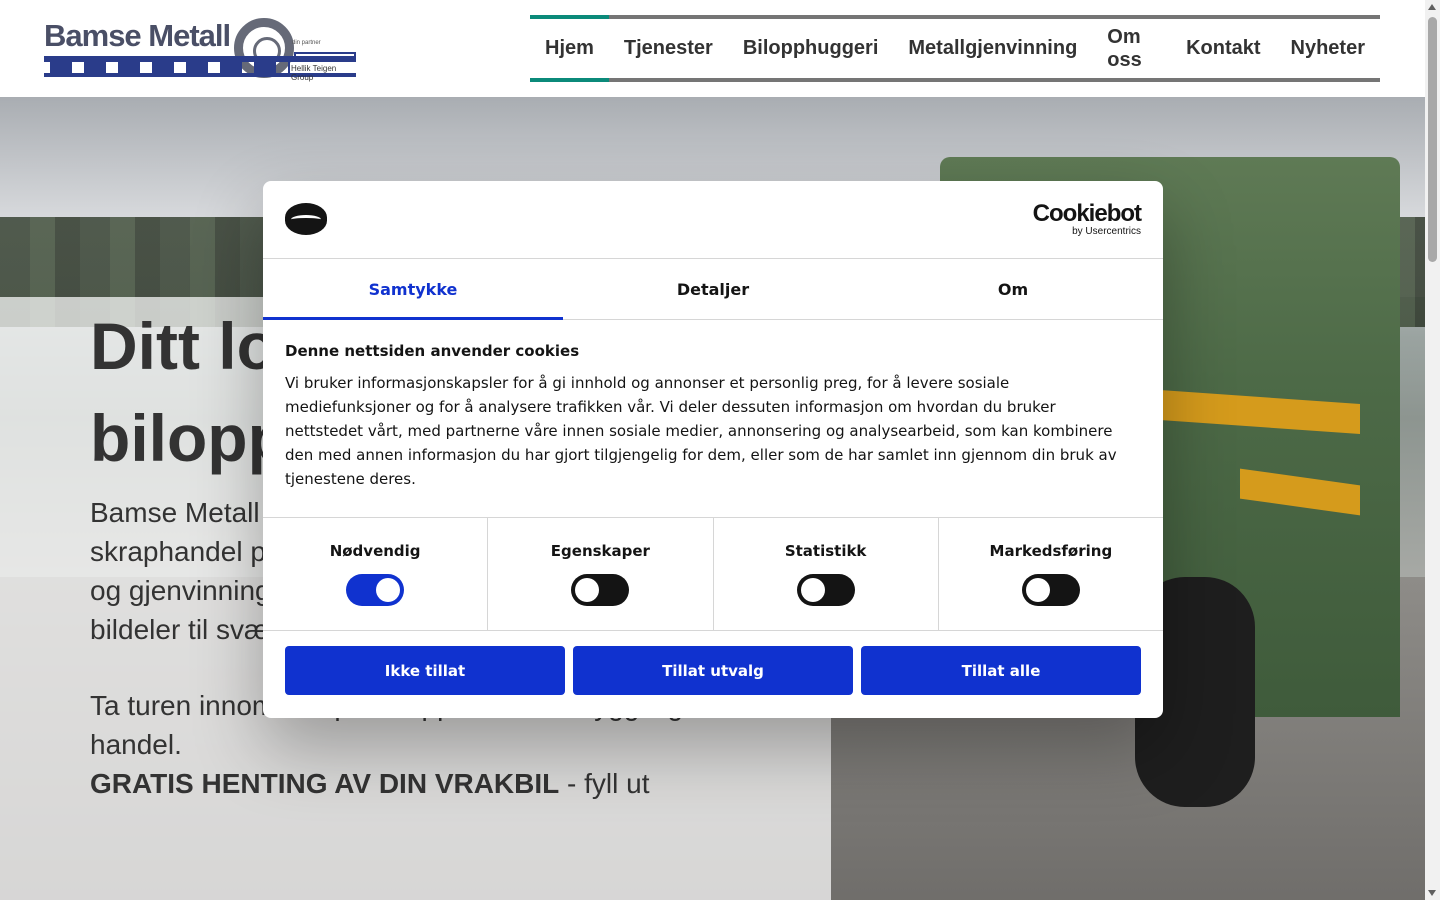  What do you see at coordinates (1223, 48) in the screenshot?
I see `nav-item-kontakt: Kontakt` at bounding box center [1223, 48].